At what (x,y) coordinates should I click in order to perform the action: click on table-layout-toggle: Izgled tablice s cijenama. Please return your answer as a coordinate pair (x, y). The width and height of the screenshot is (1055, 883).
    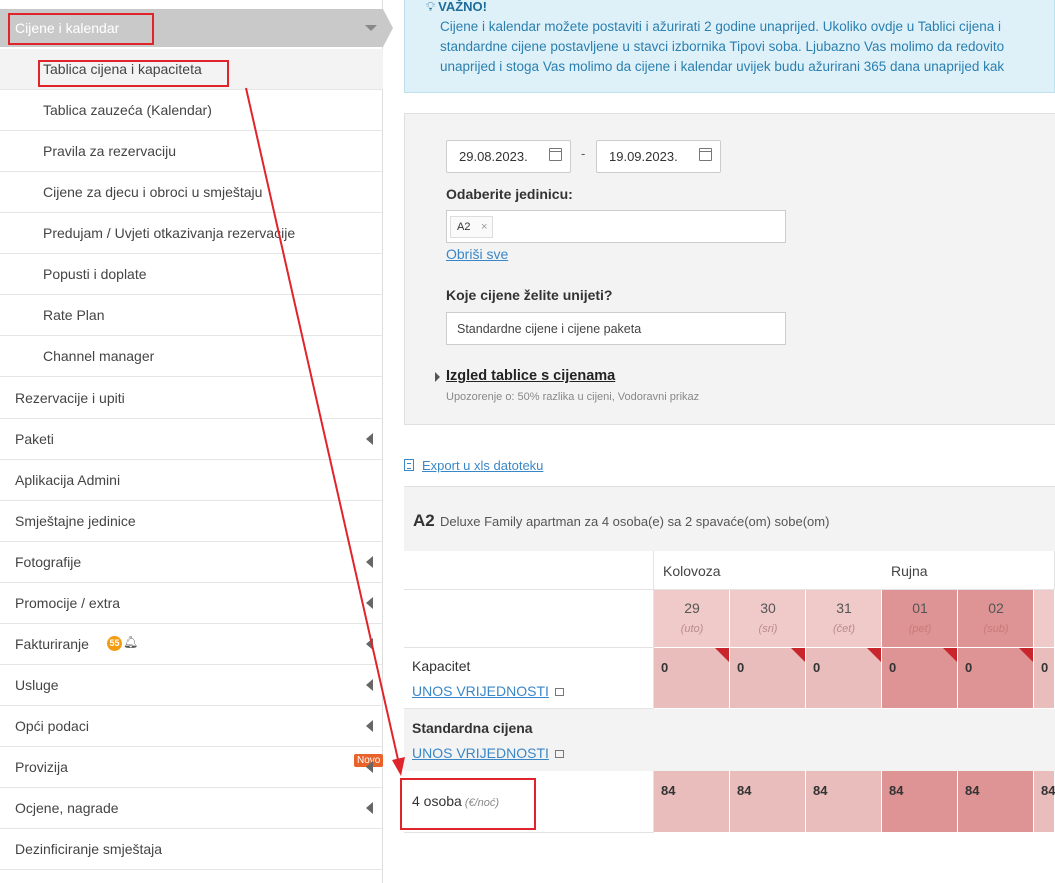
    Looking at the image, I should click on (530, 376).